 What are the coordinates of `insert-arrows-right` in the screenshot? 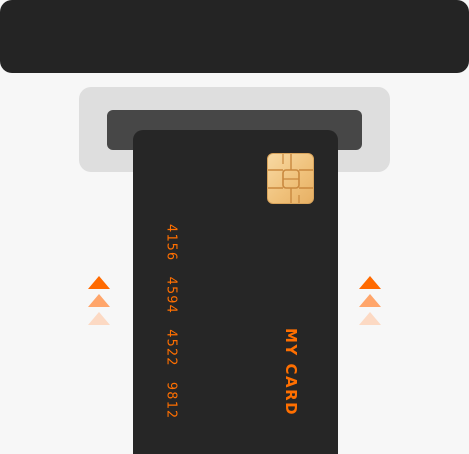 It's located at (371, 301).